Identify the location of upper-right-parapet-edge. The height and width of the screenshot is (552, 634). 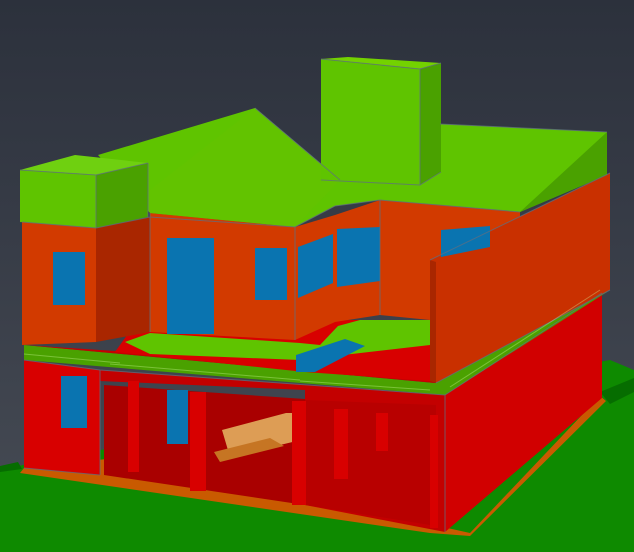
(433, 321).